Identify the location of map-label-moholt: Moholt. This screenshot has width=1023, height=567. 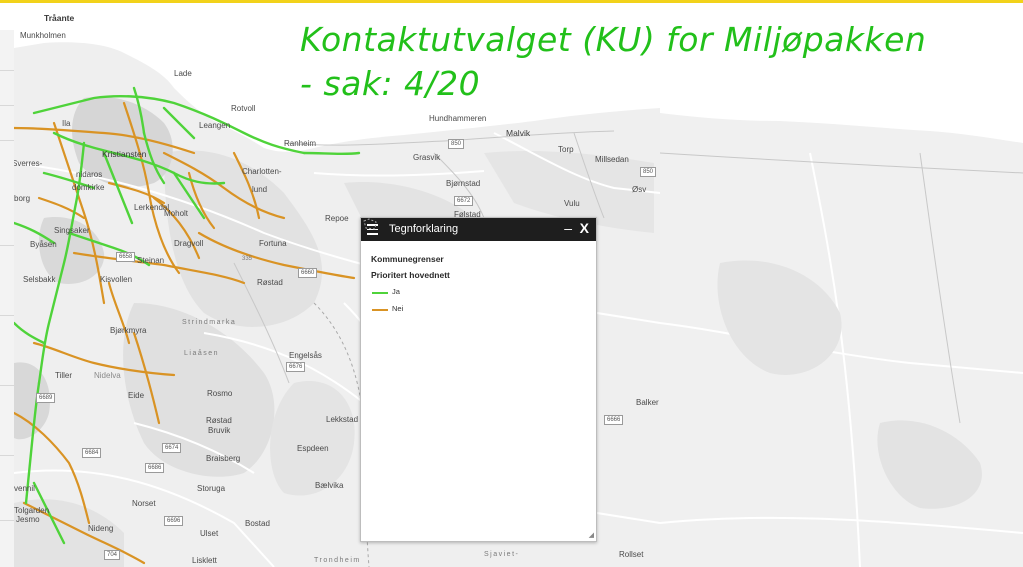
(176, 213).